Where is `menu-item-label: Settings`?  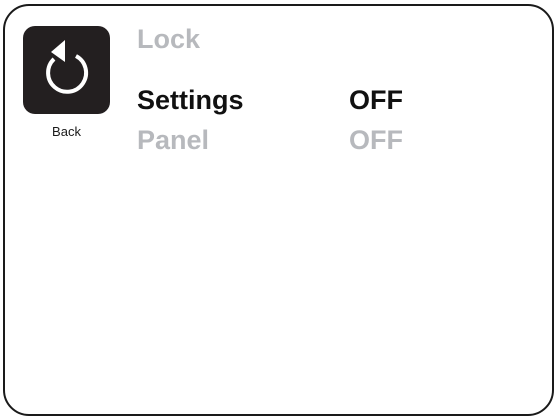
menu-item-label: Settings is located at coordinates (190, 100).